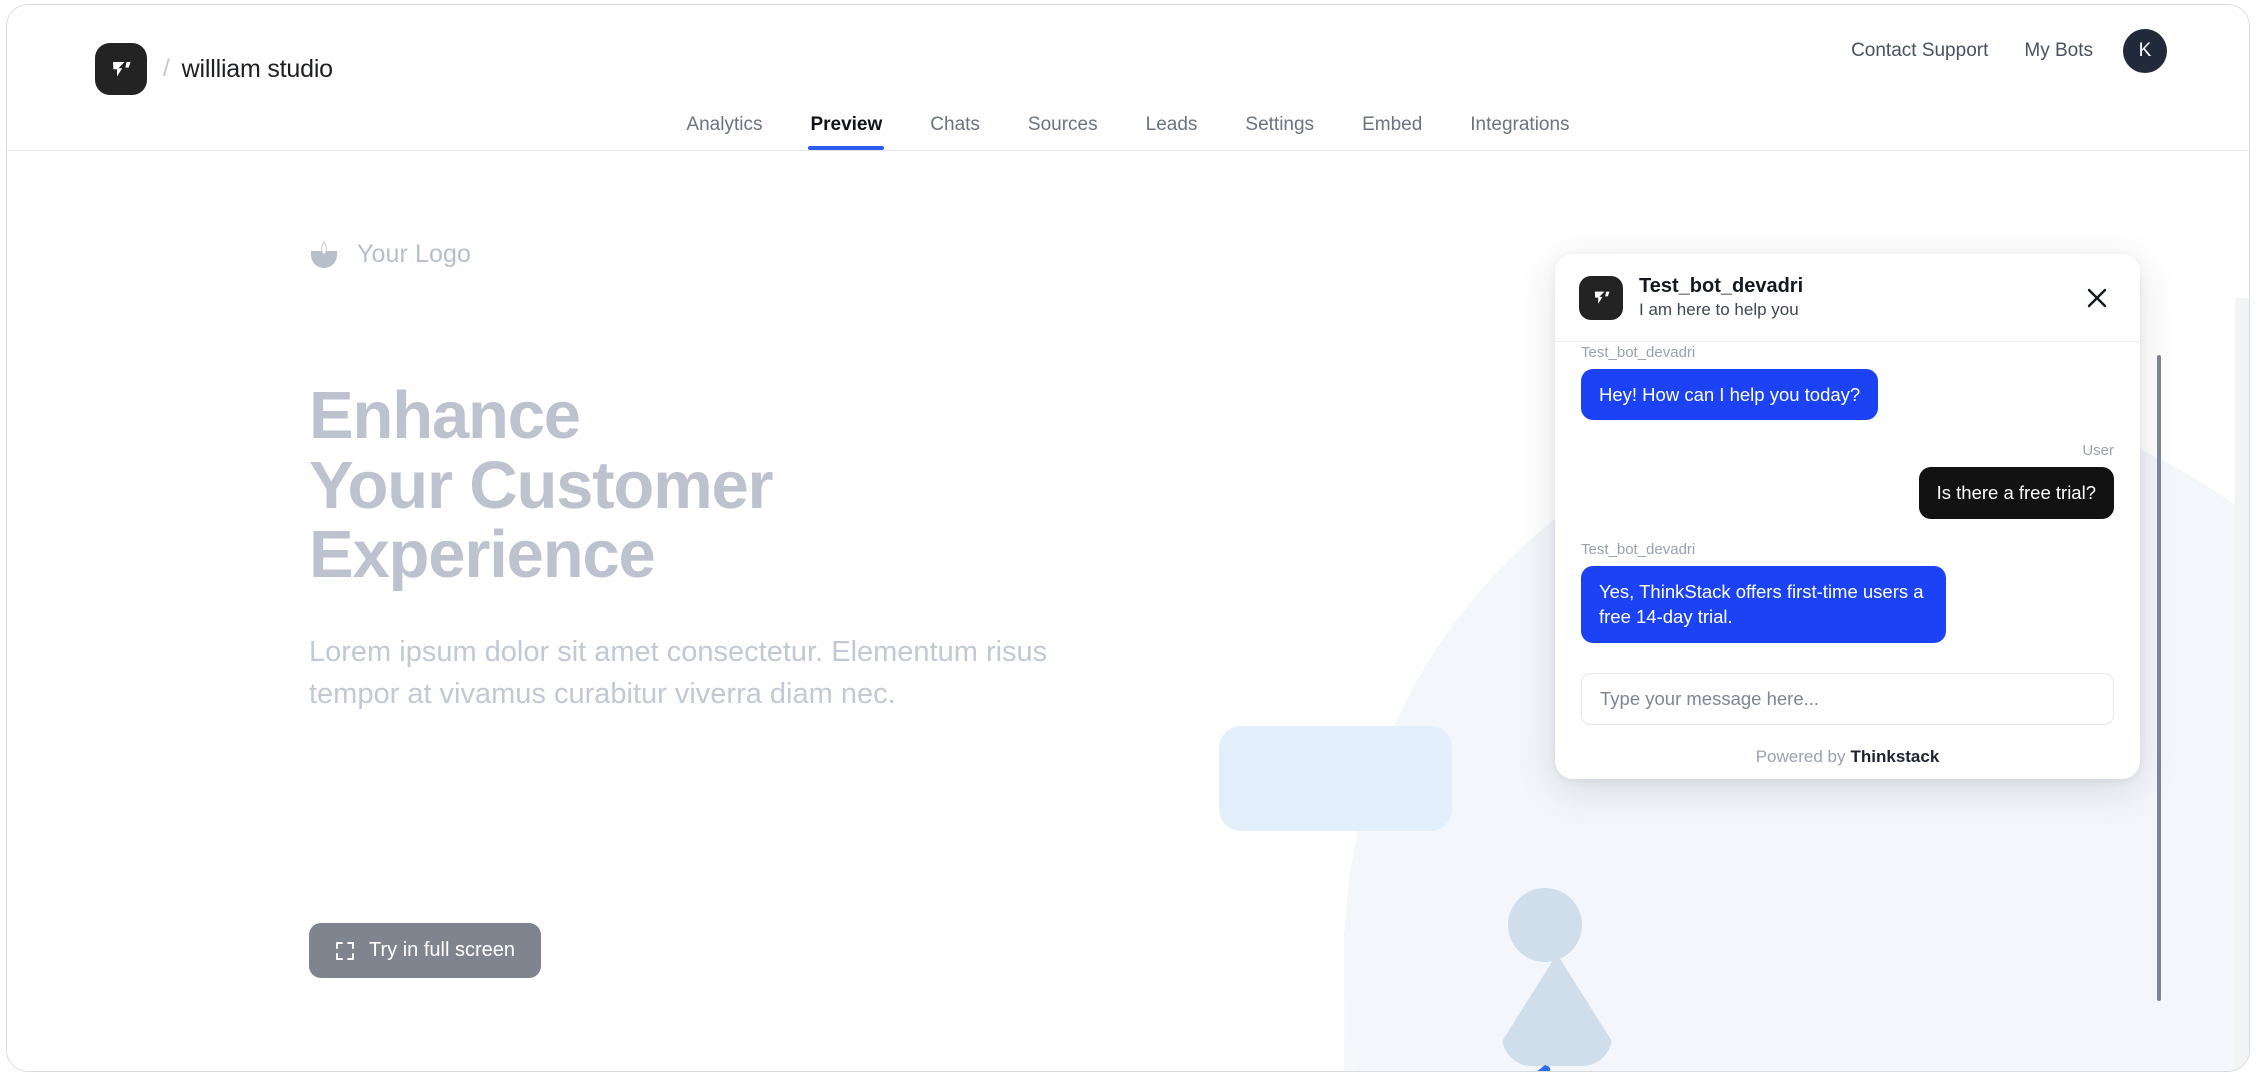 Image resolution: width=2256 pixels, height=1076 pixels. I want to click on background-panel-shape, so click(1794, 1001).